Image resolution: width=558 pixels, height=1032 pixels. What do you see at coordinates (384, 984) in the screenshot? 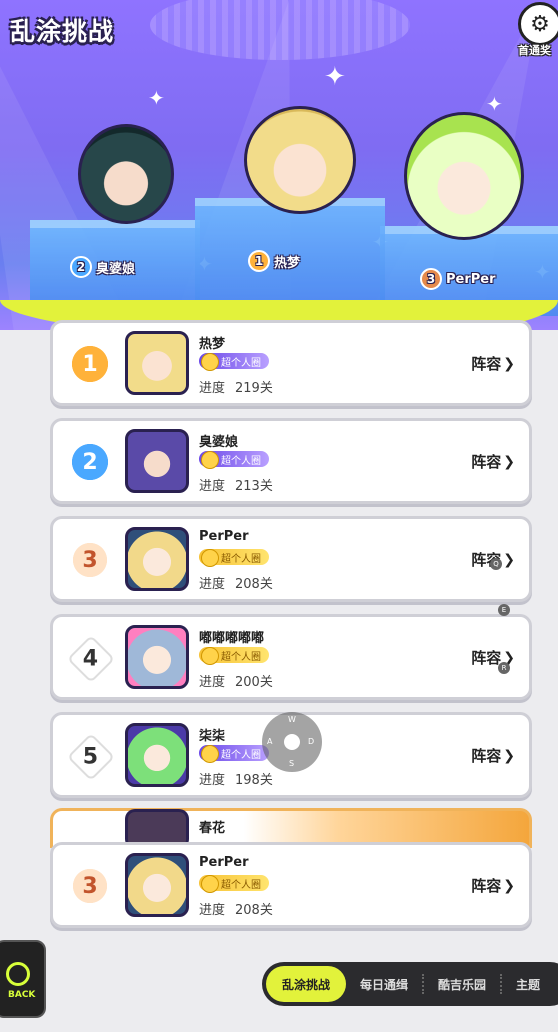
I see `tab-daily-wanted: 每日通缉` at bounding box center [384, 984].